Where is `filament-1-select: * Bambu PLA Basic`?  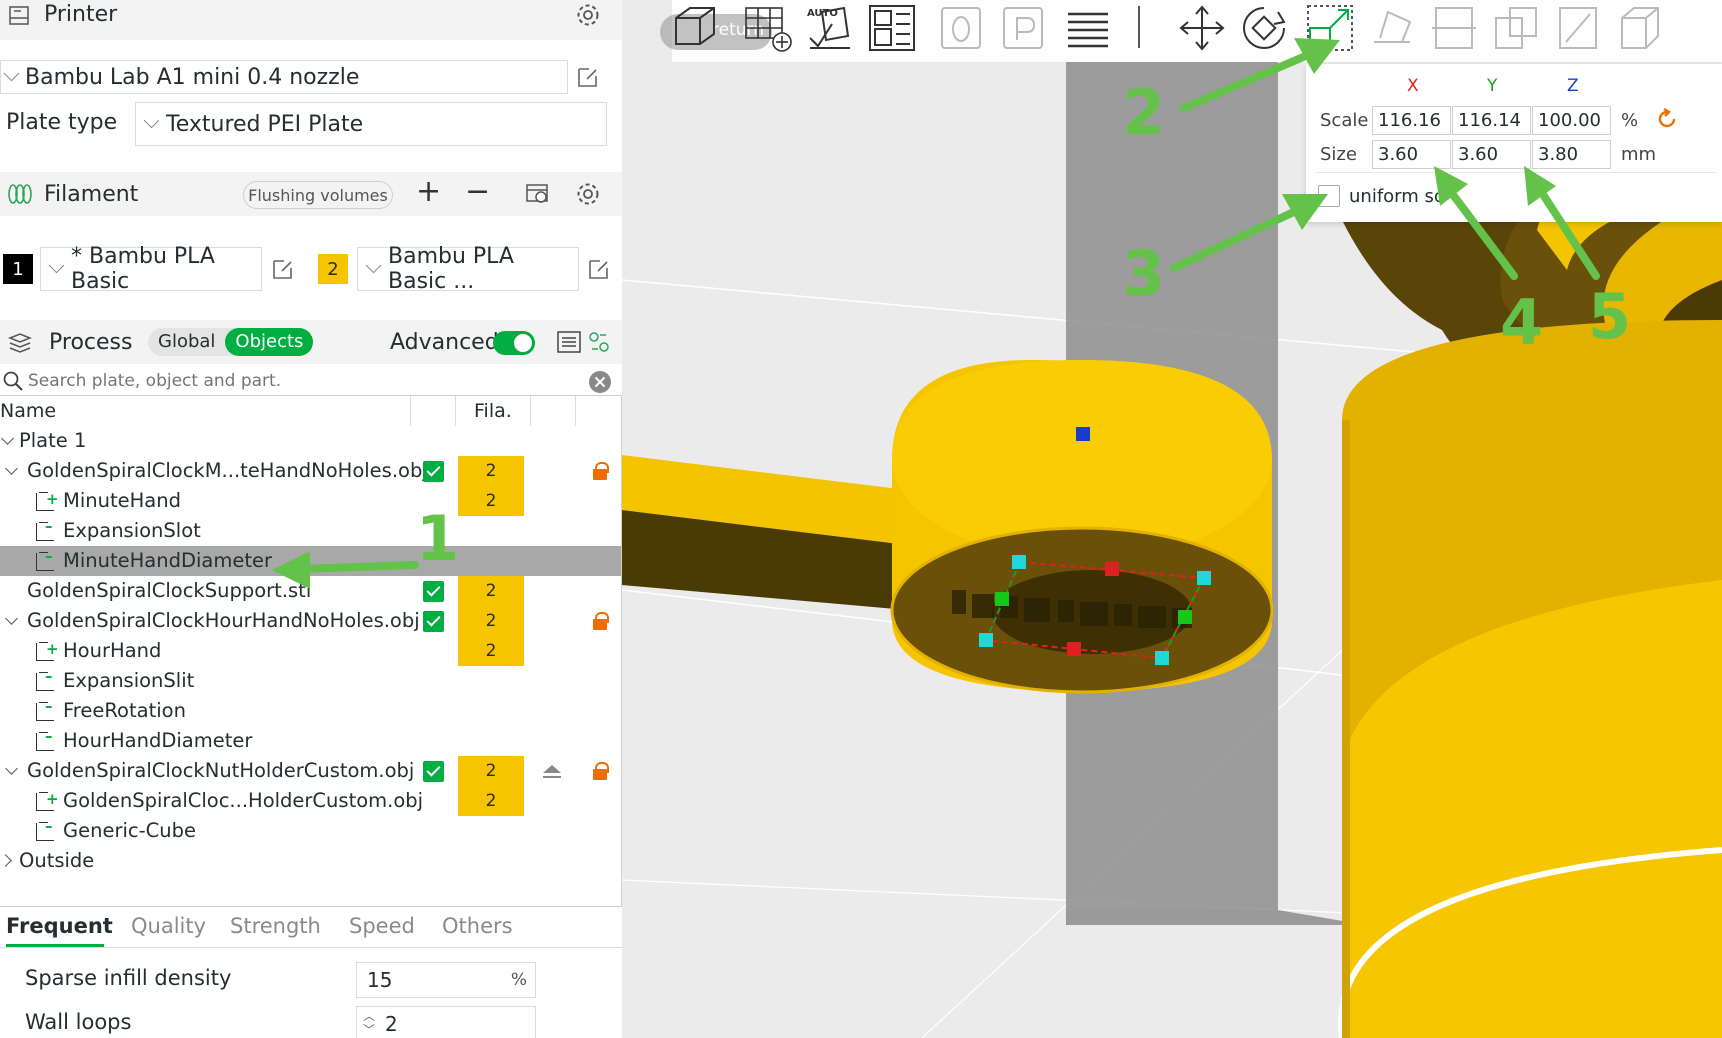
filament-1-select: * Bambu PLA Basic is located at coordinates (151, 269).